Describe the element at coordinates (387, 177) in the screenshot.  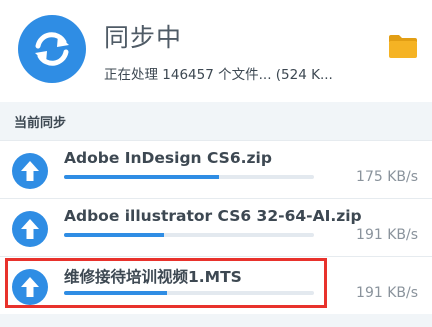
I see `transfer-speed: 175 KB/s` at that location.